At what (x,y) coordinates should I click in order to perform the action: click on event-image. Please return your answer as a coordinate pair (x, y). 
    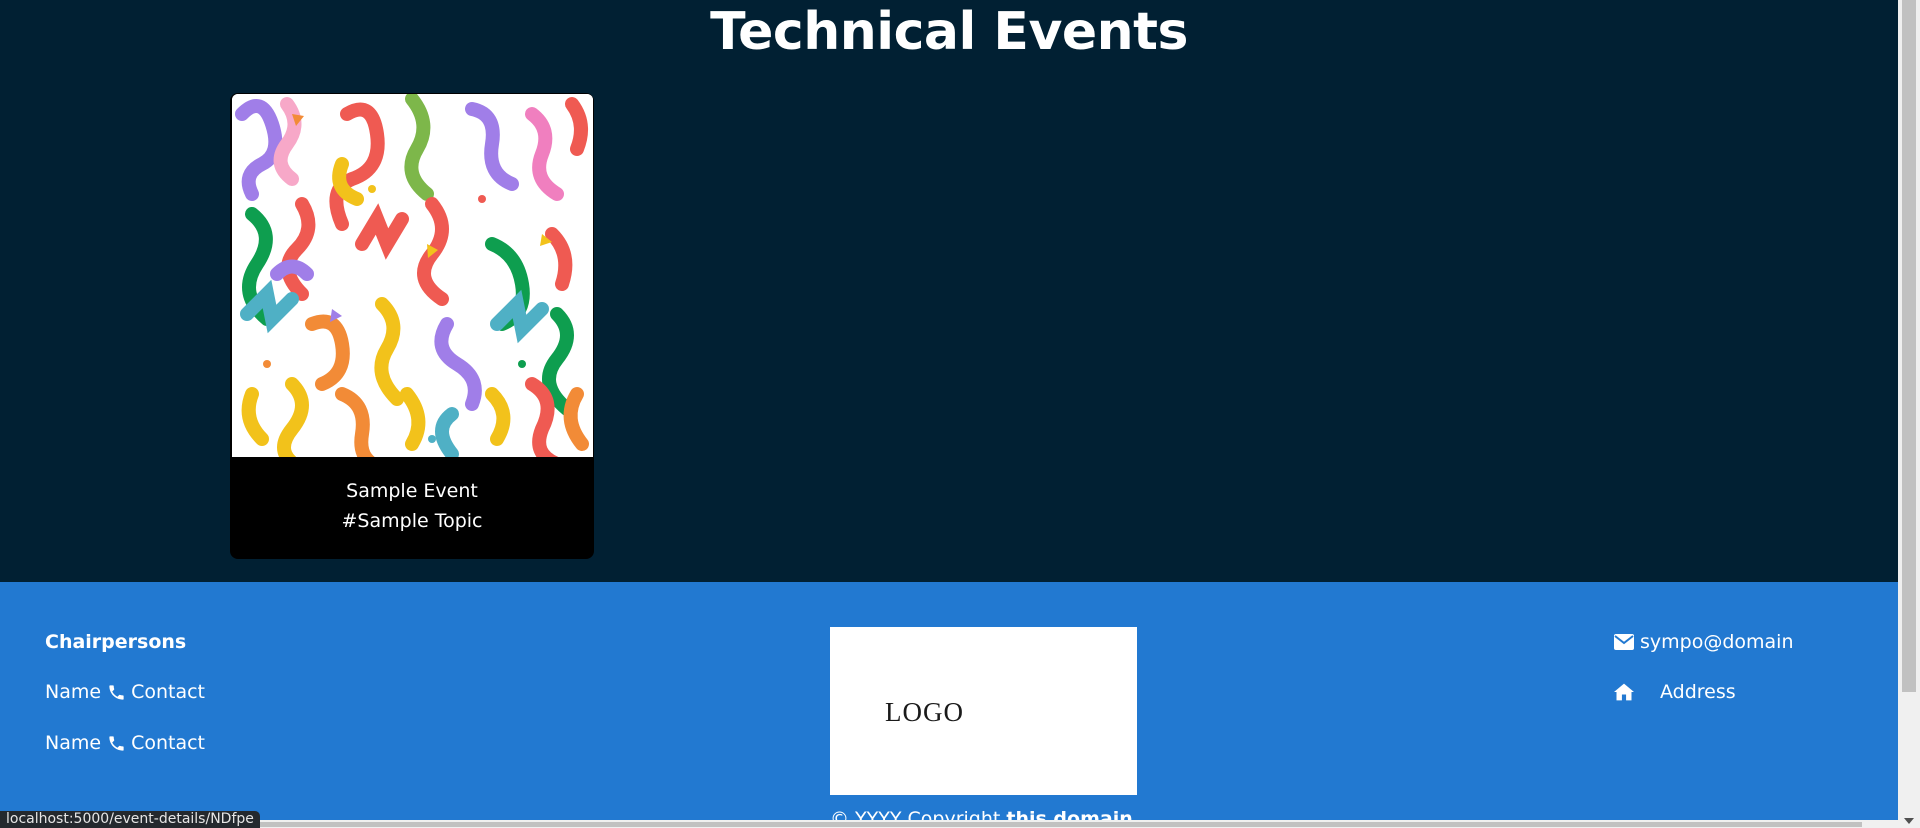
    Looking at the image, I should click on (412, 275).